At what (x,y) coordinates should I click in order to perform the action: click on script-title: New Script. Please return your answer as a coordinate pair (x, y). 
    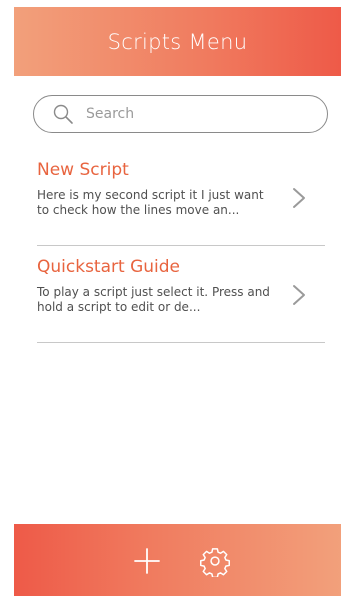
    Looking at the image, I should click on (83, 170).